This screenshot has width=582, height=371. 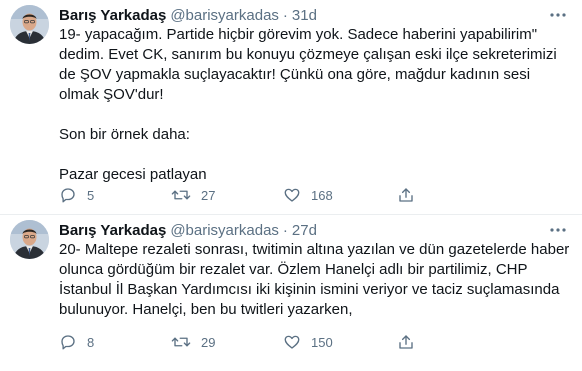 I want to click on like-button: 150, so click(x=308, y=342).